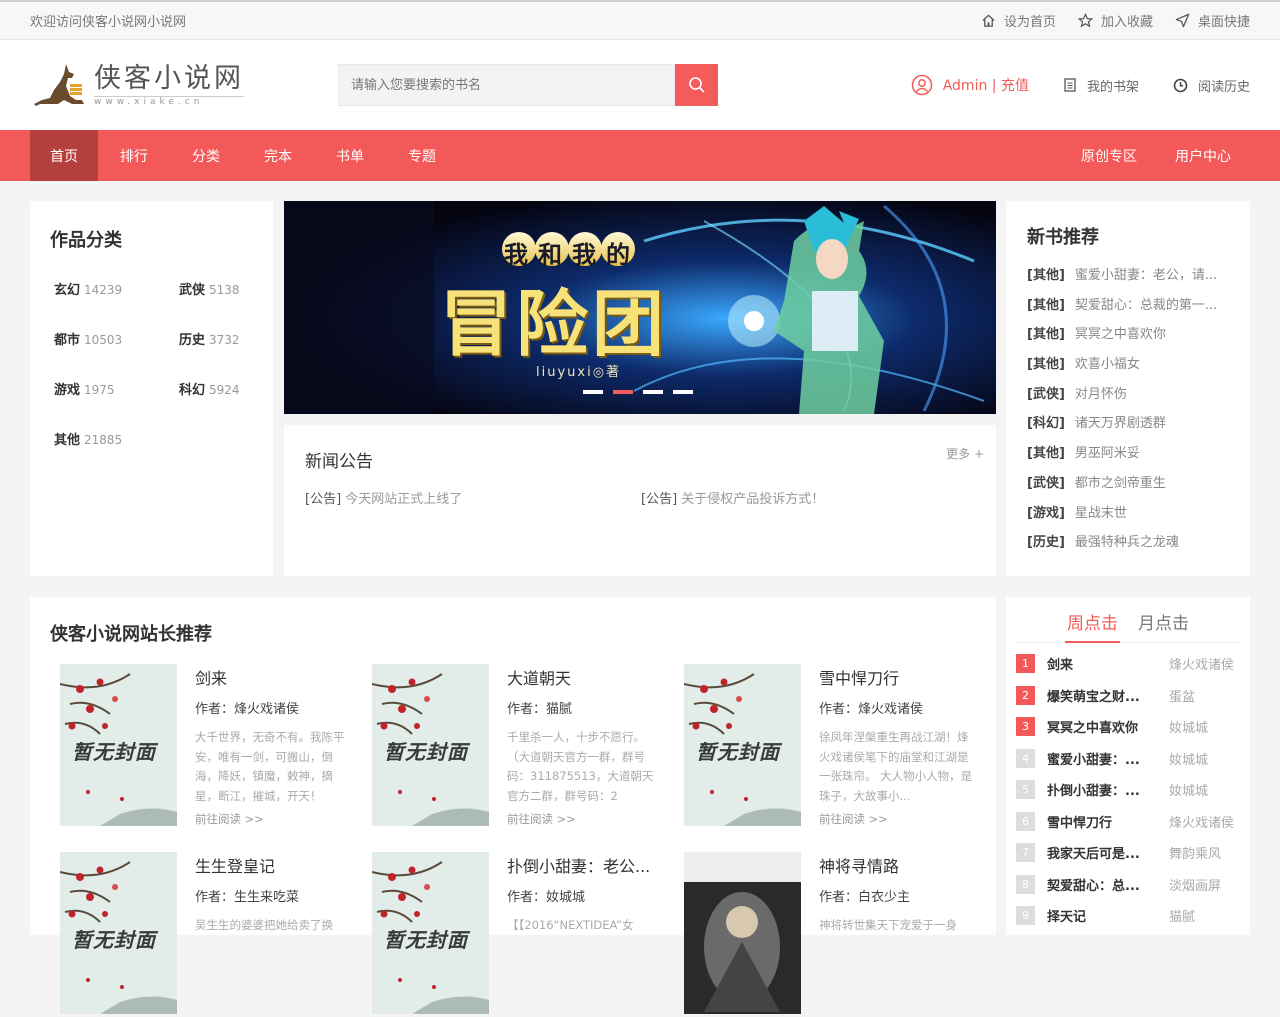 This screenshot has height=1017, width=1280. What do you see at coordinates (192, 340) in the screenshot?
I see `category-name: 历史` at bounding box center [192, 340].